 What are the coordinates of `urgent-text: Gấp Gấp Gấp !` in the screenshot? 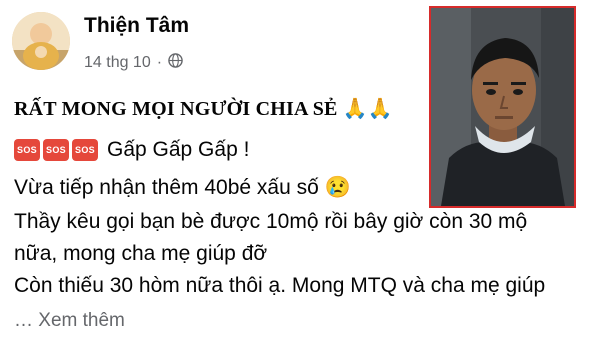 It's located at (178, 149).